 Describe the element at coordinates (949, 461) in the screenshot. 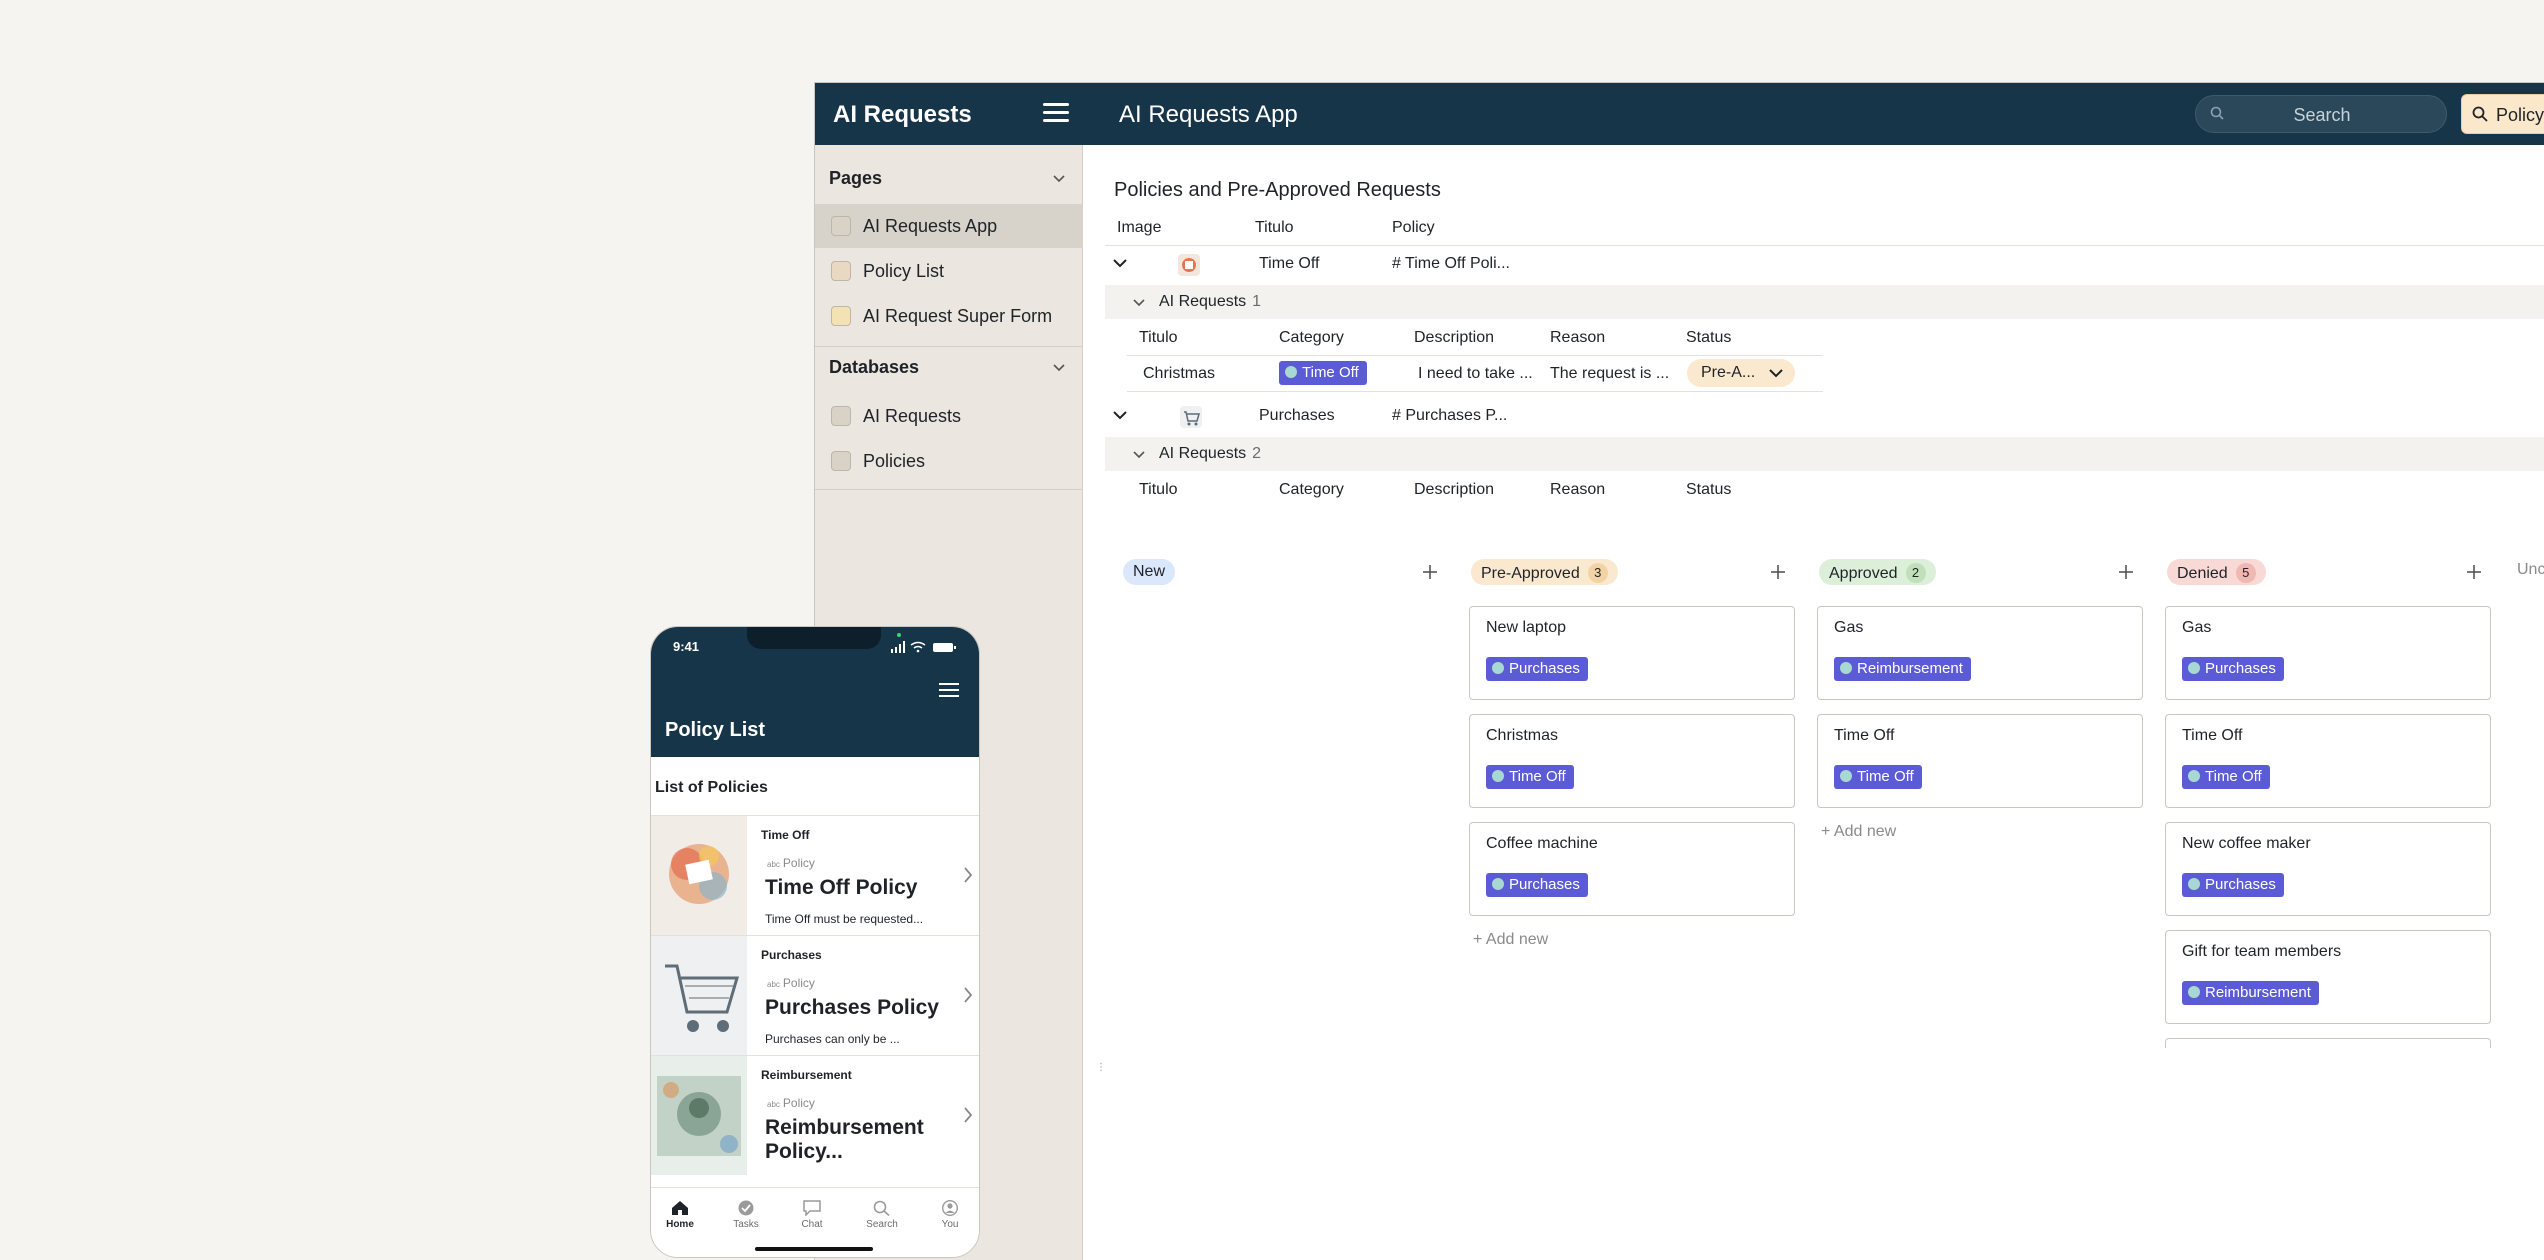

I see `sidebar-item-policies-db: Policies` at that location.